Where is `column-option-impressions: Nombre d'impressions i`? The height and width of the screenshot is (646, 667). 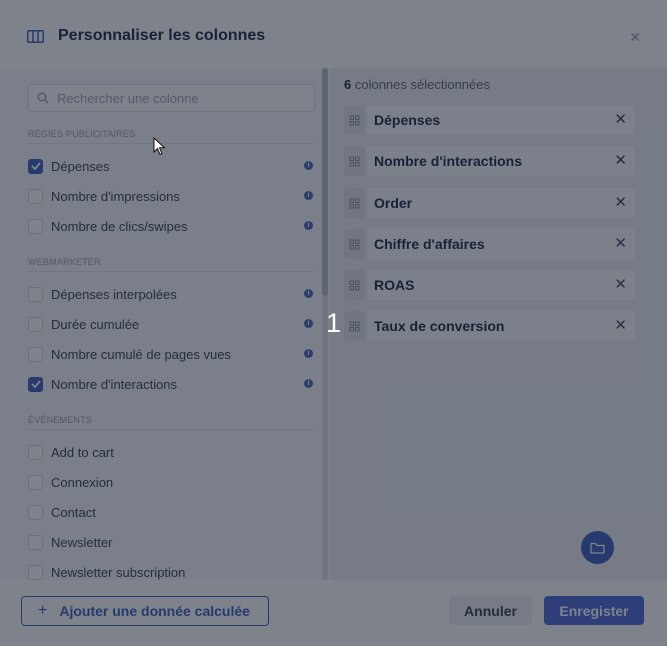 column-option-impressions: Nombre d'impressions i is located at coordinates (171, 196).